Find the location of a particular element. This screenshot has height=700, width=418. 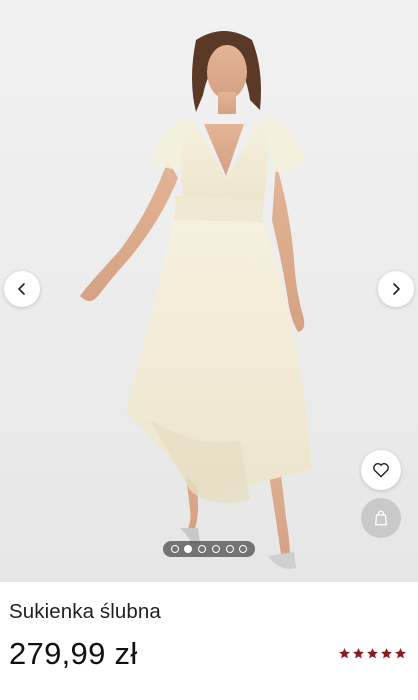

add-to-wishlist-button is located at coordinates (381, 470).